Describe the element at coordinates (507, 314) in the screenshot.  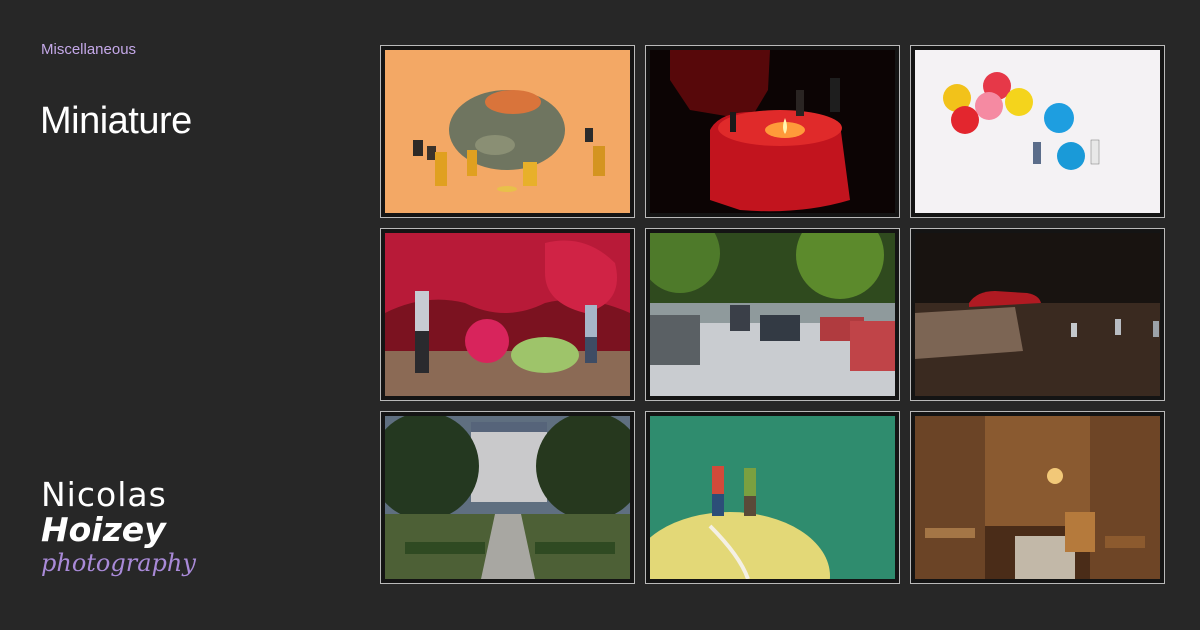
I see `photo-tile-rose-workers` at that location.